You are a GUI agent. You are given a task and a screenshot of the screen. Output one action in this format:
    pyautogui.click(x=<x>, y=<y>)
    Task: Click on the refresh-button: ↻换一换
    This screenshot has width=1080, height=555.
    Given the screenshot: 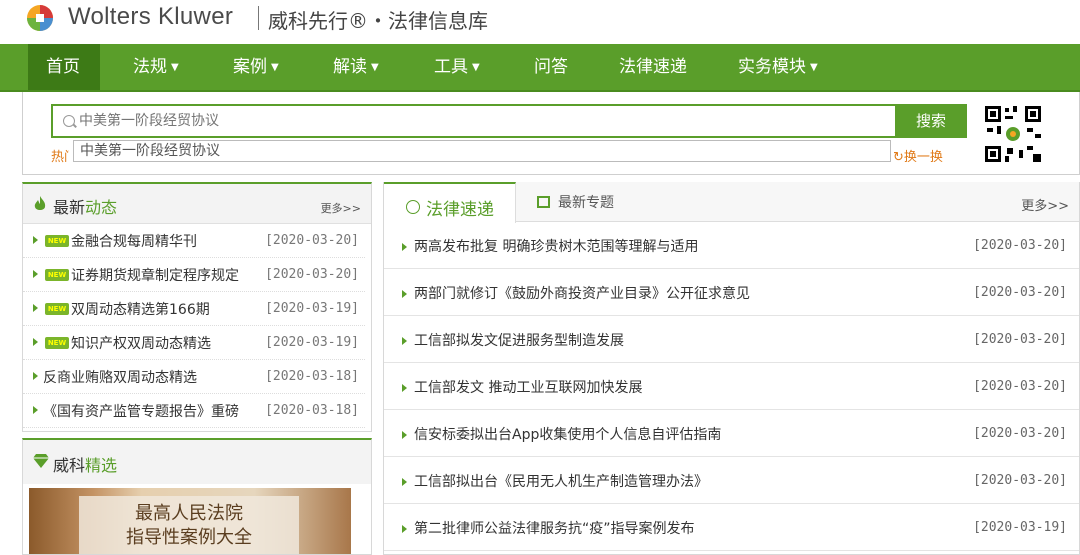 What is the action you would take?
    pyautogui.click(x=918, y=155)
    